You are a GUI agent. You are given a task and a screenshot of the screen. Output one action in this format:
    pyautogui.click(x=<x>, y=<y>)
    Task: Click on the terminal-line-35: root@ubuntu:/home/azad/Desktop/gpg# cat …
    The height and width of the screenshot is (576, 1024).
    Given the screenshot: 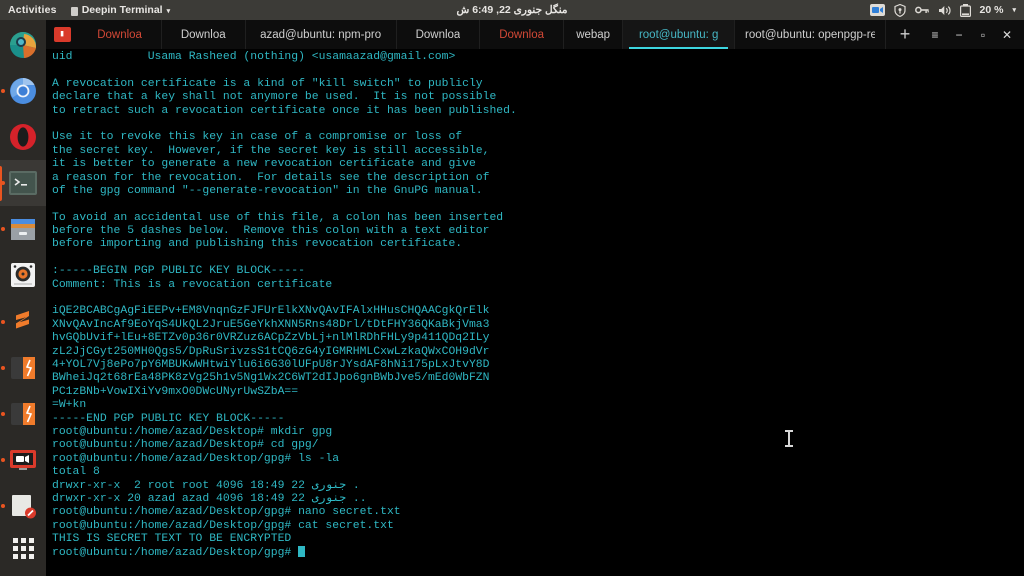 What is the action you would take?
    pyautogui.click(x=223, y=525)
    